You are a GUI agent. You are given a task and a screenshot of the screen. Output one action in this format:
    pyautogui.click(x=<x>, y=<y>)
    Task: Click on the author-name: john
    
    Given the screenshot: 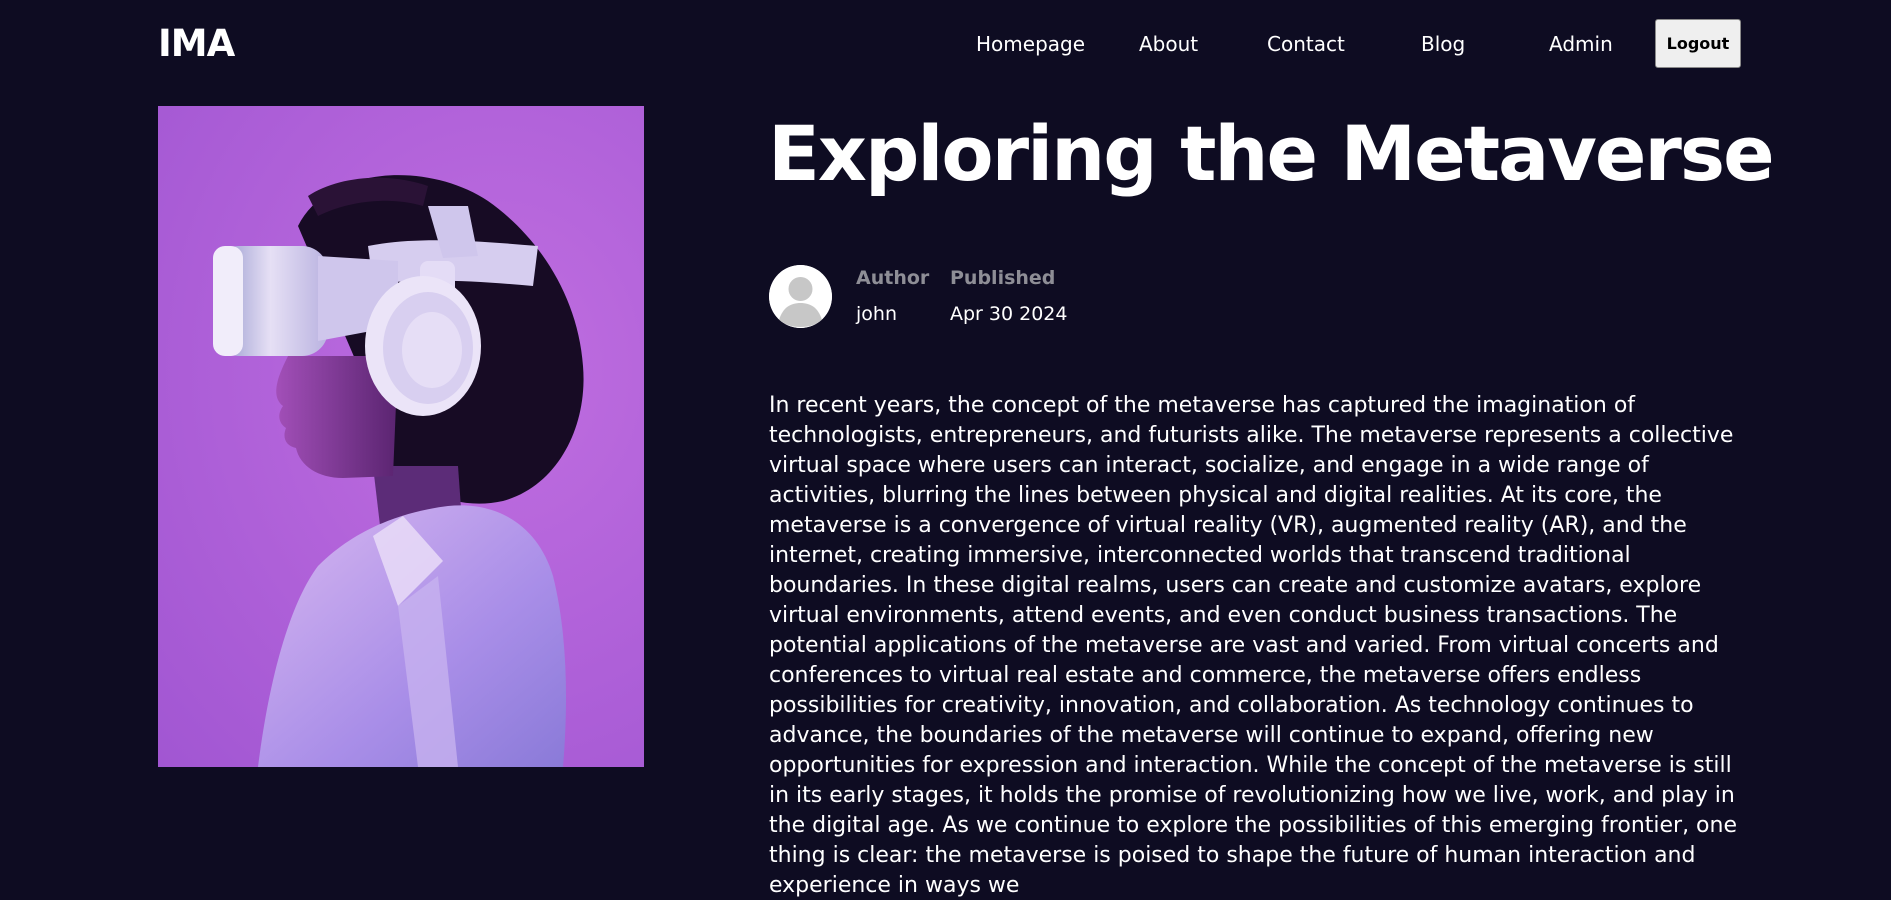 What is the action you would take?
    pyautogui.click(x=876, y=314)
    